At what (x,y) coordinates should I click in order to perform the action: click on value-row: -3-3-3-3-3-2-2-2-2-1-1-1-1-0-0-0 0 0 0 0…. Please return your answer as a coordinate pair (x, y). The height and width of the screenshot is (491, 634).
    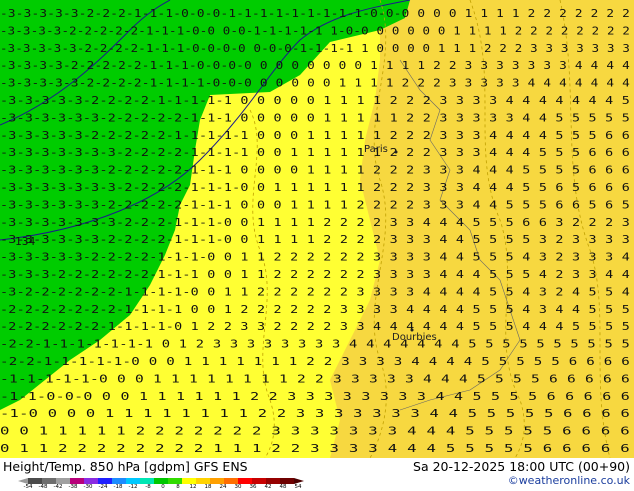
    Looking at the image, I should click on (315, 83).